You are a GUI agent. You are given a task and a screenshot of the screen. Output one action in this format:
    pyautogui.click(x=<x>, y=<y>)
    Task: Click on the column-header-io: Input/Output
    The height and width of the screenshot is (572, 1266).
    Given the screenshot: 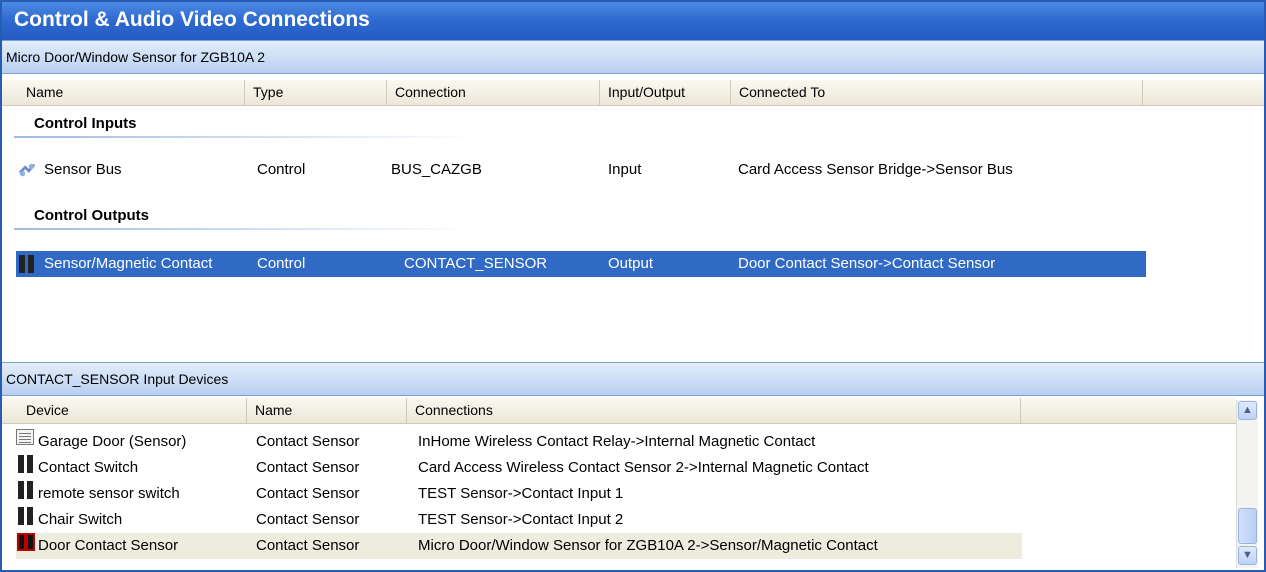 What is the action you would take?
    pyautogui.click(x=665, y=92)
    